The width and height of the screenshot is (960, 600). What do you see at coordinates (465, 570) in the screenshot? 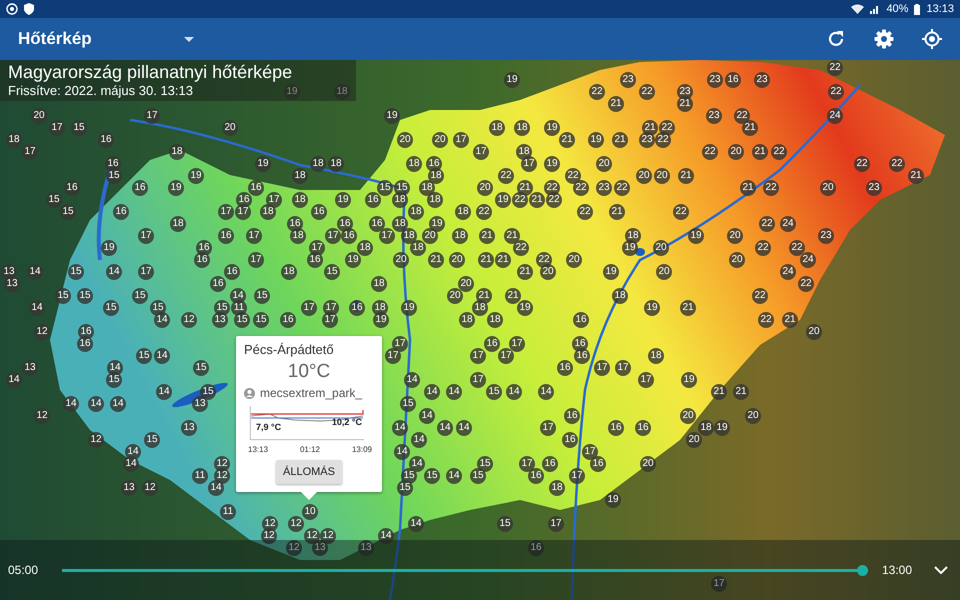
I see `time-slider` at bounding box center [465, 570].